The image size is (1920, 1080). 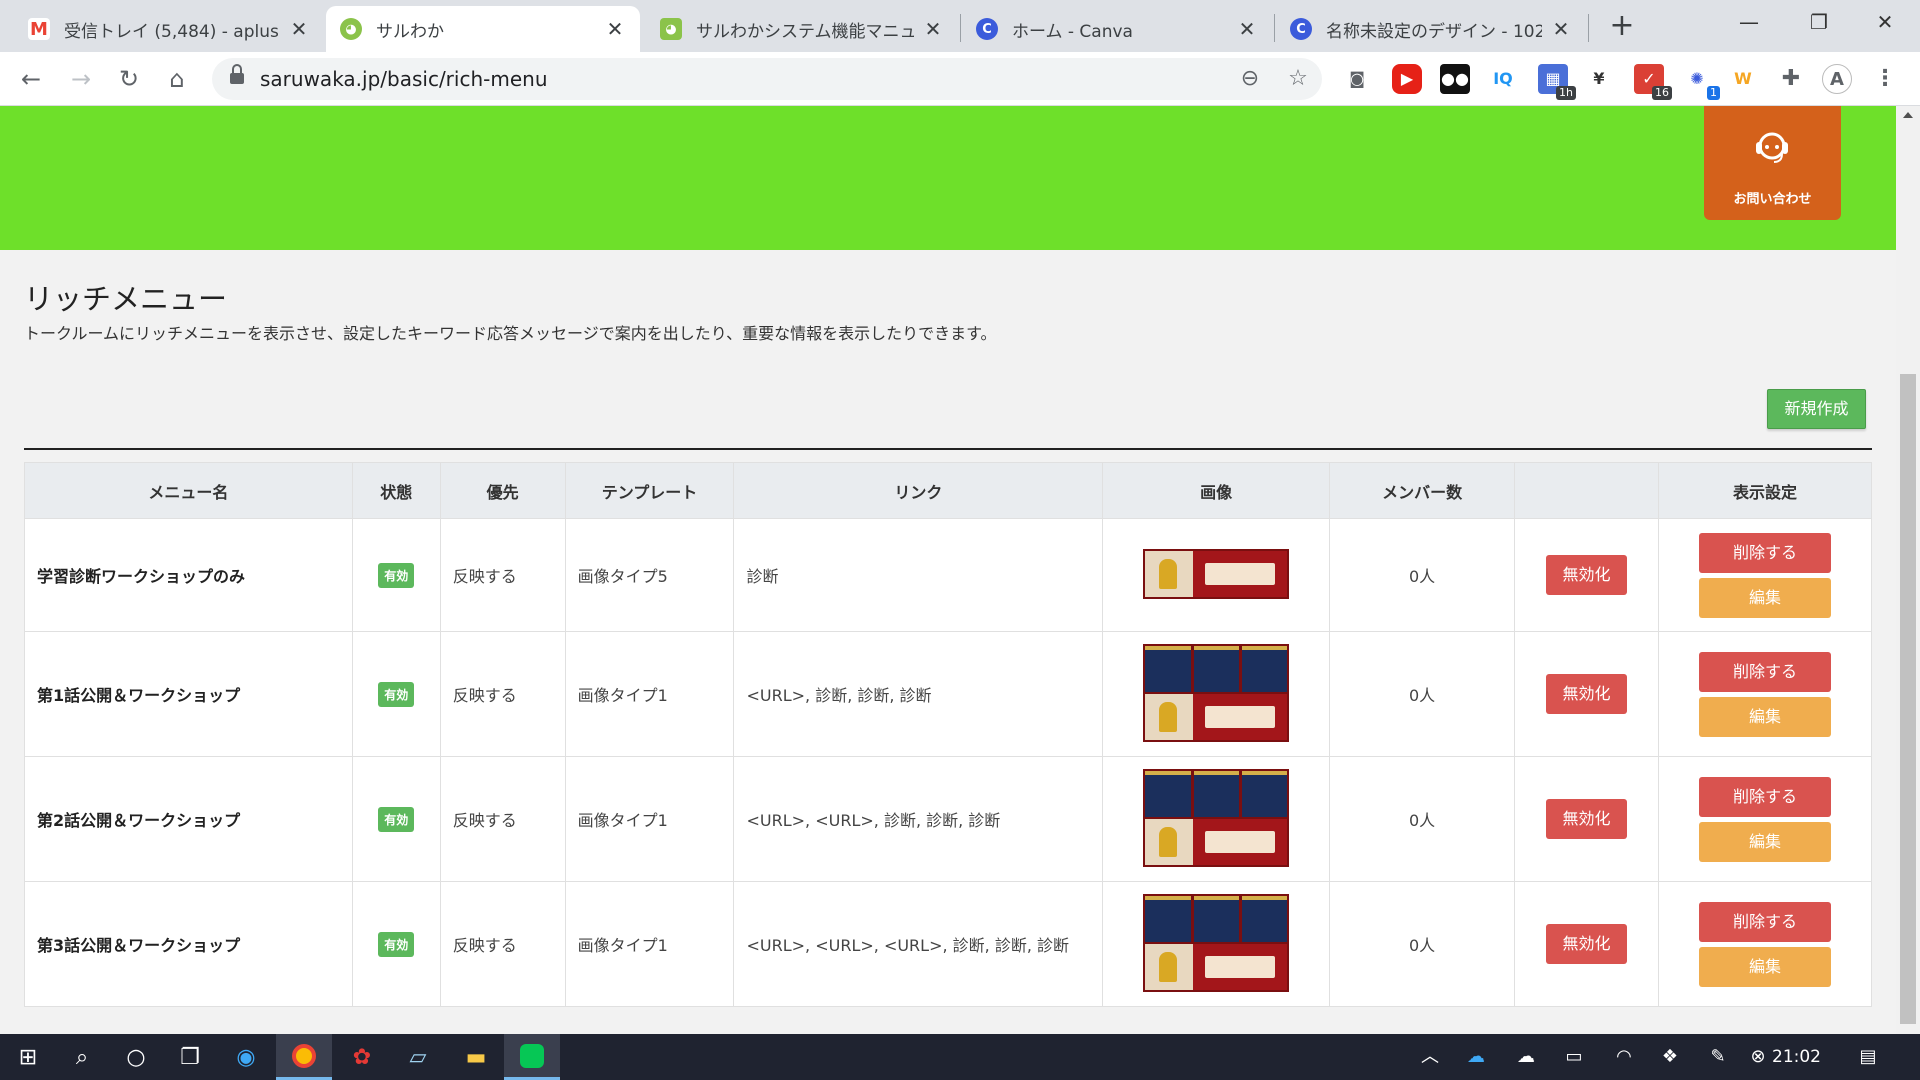 I want to click on menu-name: 第3話公開＆ワークショップ, so click(x=188, y=944).